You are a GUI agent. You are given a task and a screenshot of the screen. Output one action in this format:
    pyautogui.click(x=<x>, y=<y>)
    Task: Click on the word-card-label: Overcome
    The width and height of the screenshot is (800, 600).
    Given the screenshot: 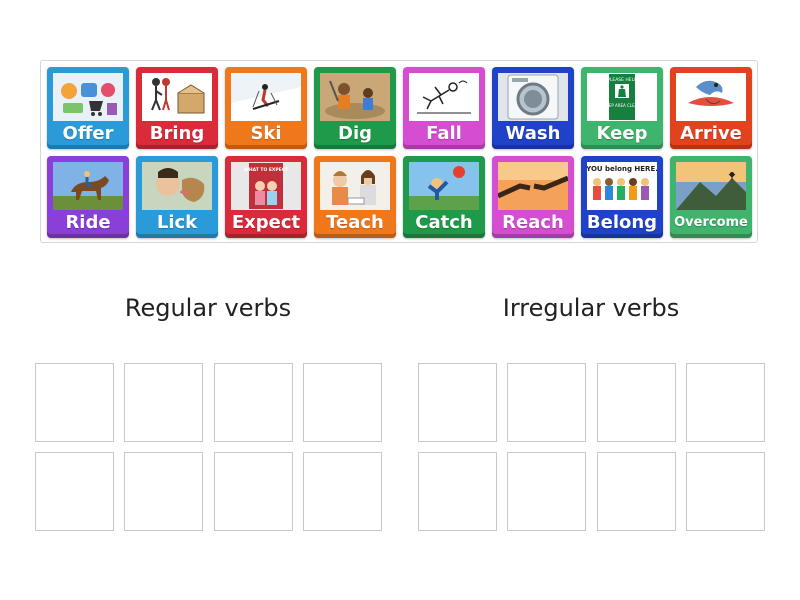 What is the action you would take?
    pyautogui.click(x=711, y=222)
    